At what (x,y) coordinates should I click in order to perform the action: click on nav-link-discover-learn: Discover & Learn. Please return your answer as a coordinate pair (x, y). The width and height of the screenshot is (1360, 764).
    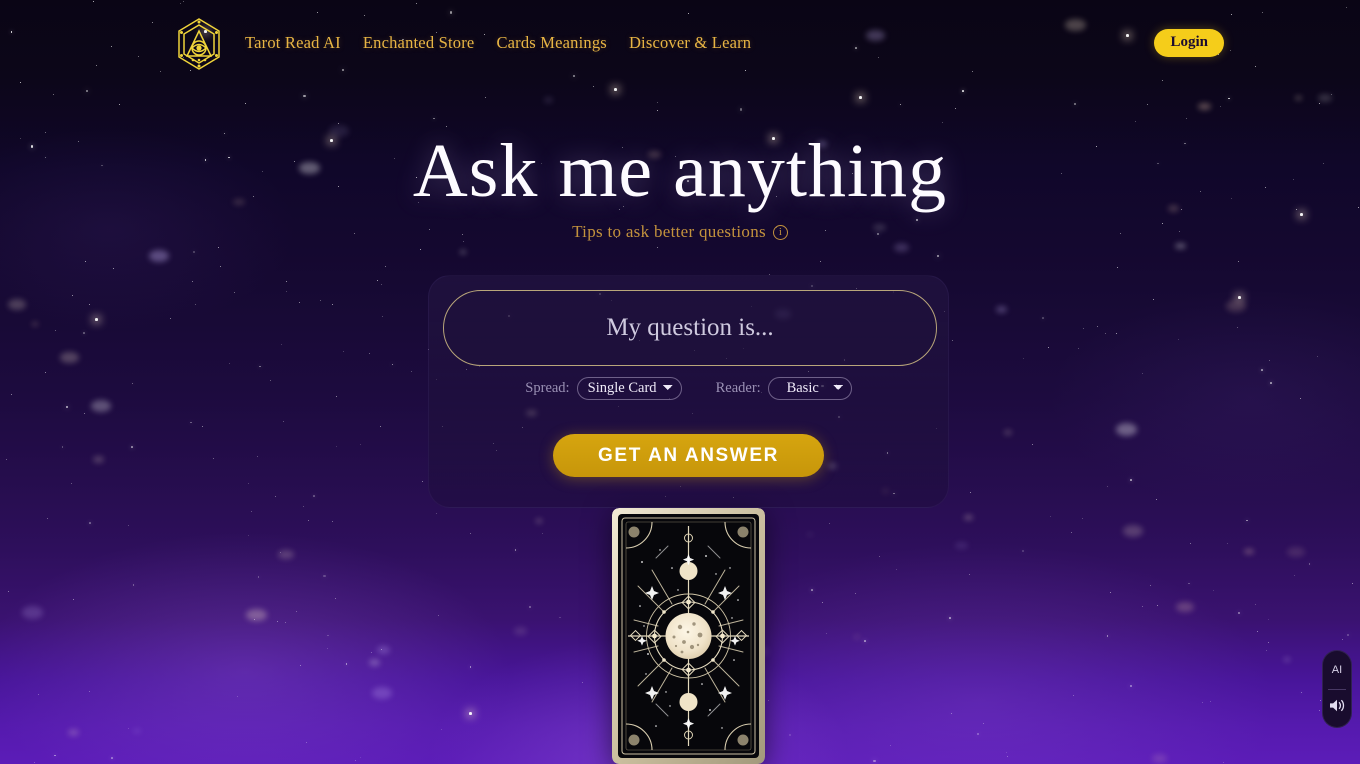
    Looking at the image, I should click on (690, 43).